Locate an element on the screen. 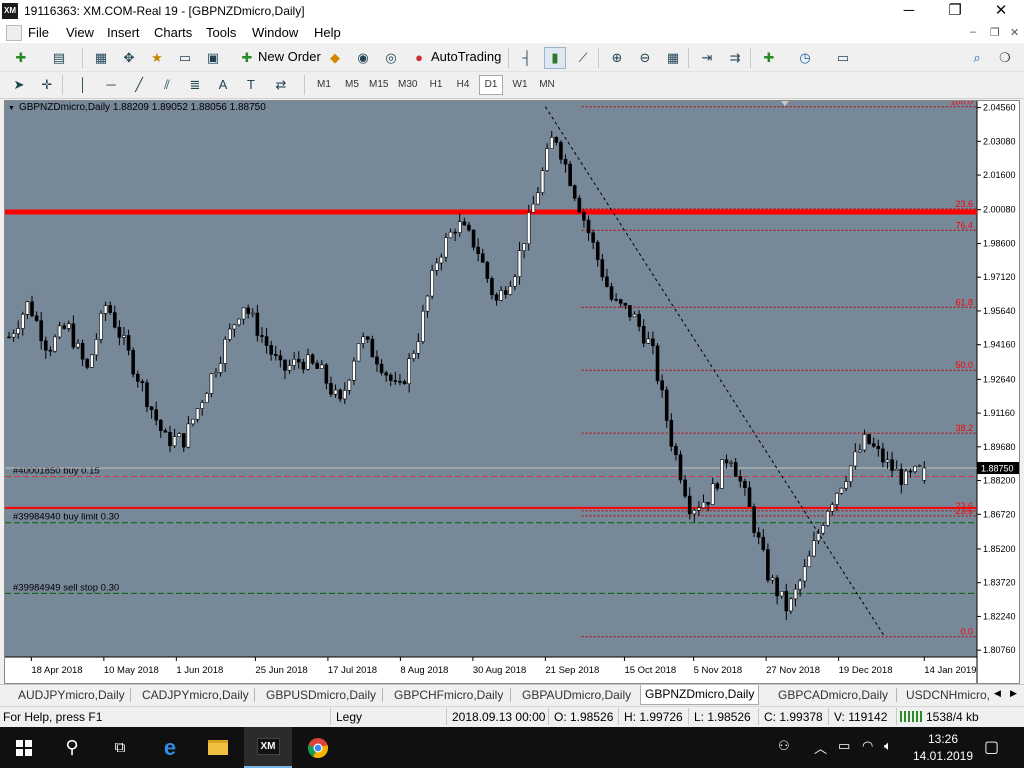  taskbar-file-explorer is located at coordinates (218, 747).